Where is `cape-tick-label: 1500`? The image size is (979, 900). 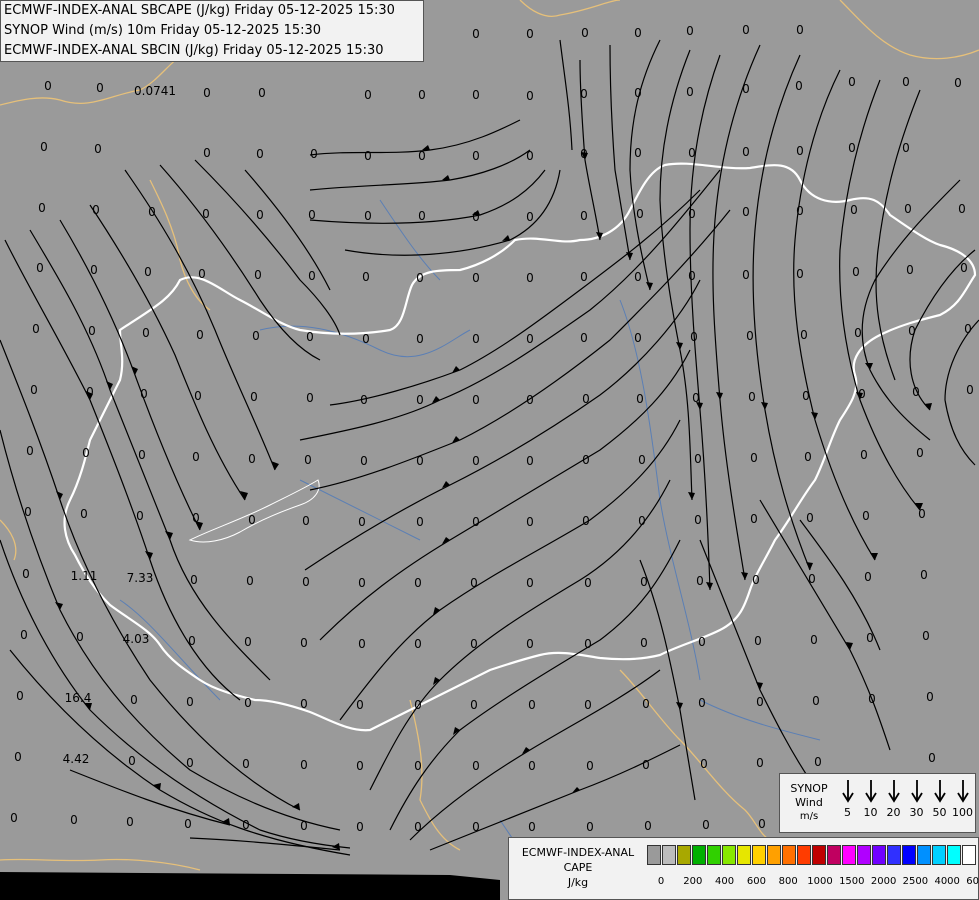 cape-tick-label: 1500 is located at coordinates (852, 881).